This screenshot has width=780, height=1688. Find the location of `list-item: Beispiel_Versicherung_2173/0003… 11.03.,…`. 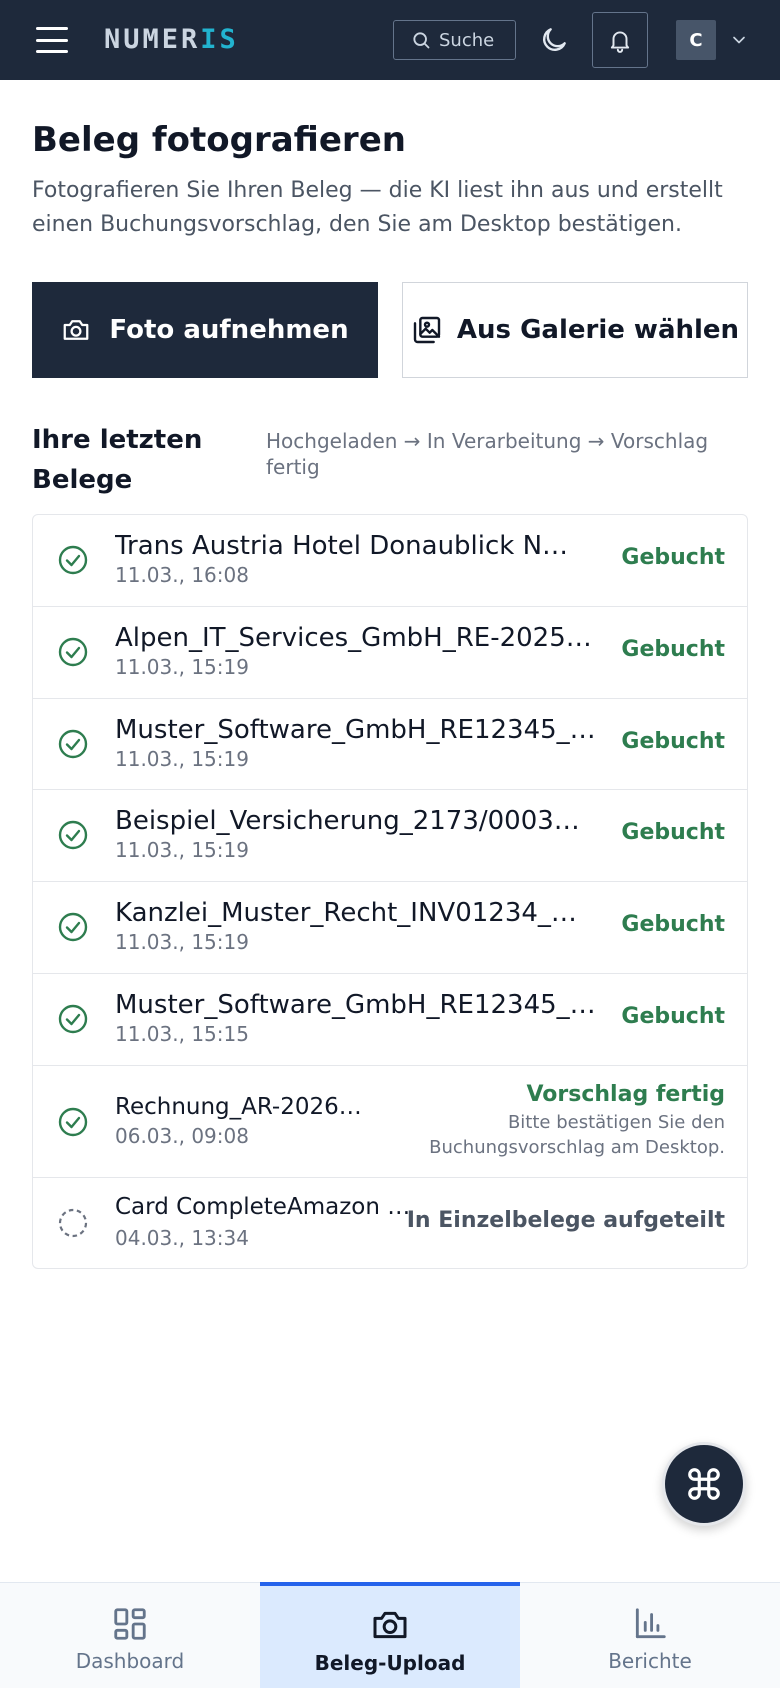

list-item: Beispiel_Versicherung_2173/0003… 11.03.,… is located at coordinates (390, 836).